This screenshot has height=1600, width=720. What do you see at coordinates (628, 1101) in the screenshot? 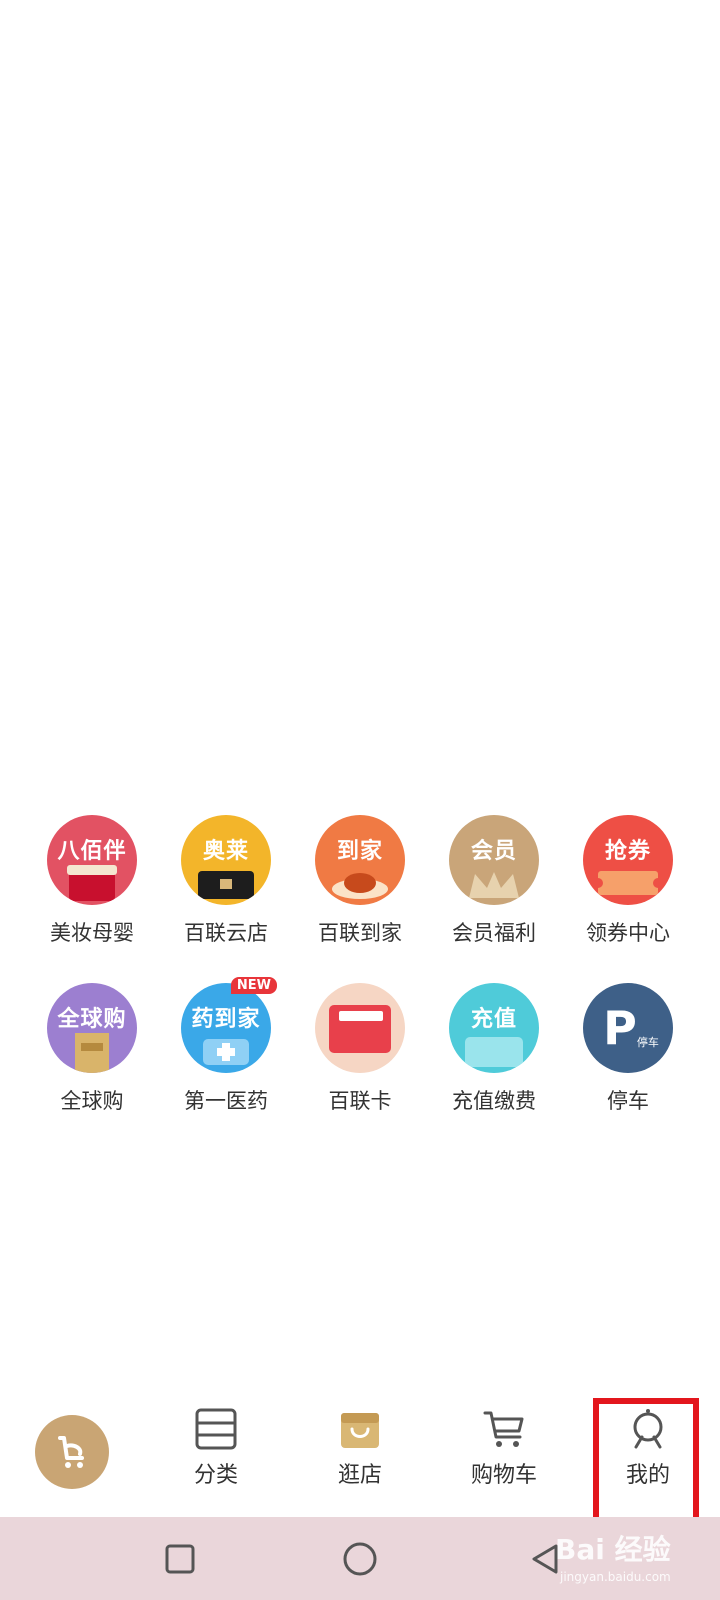
I see `service-item-label: 停车` at bounding box center [628, 1101].